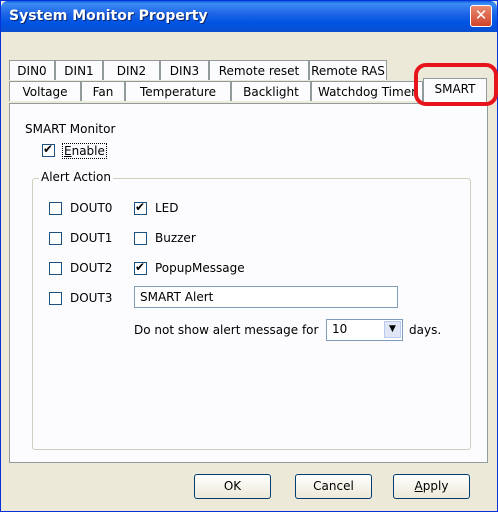 The width and height of the screenshot is (498, 512). What do you see at coordinates (70, 129) in the screenshot?
I see `smart-monitor-label: SMART Monitor` at bounding box center [70, 129].